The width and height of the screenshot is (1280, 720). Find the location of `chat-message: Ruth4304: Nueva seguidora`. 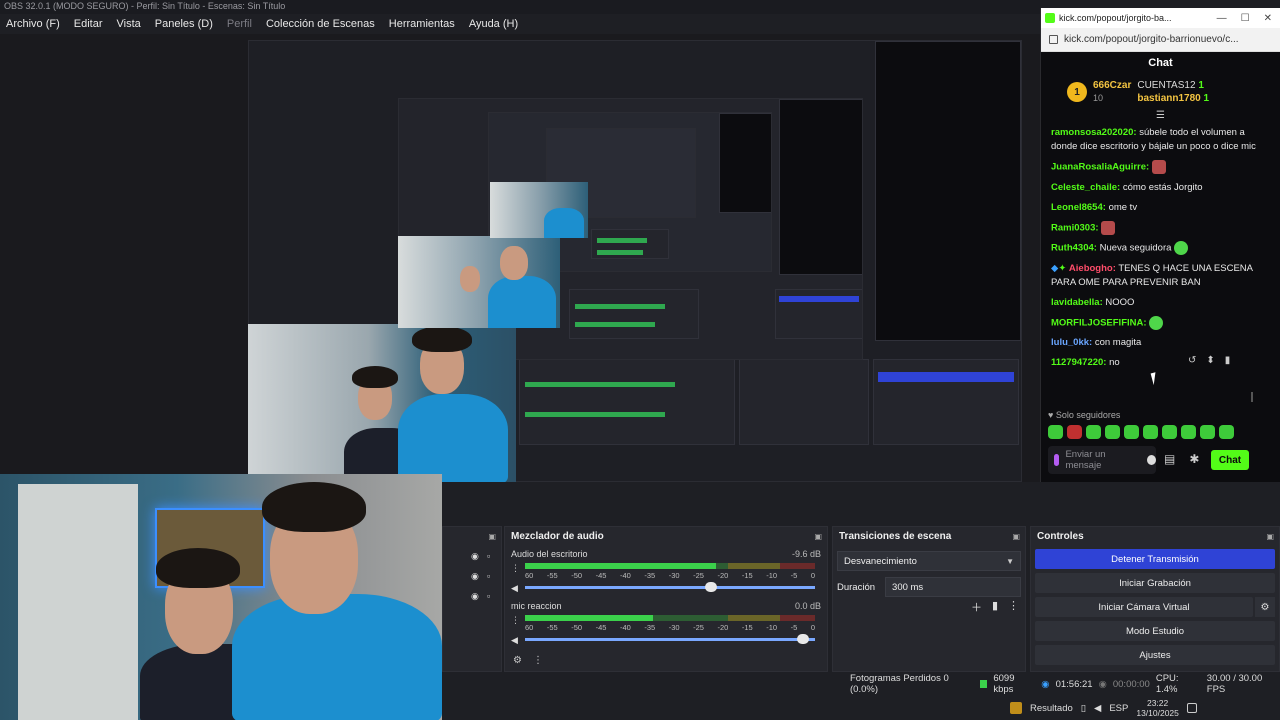

chat-message: Ruth4304: Nueva seguidora is located at coordinates (1160, 248).